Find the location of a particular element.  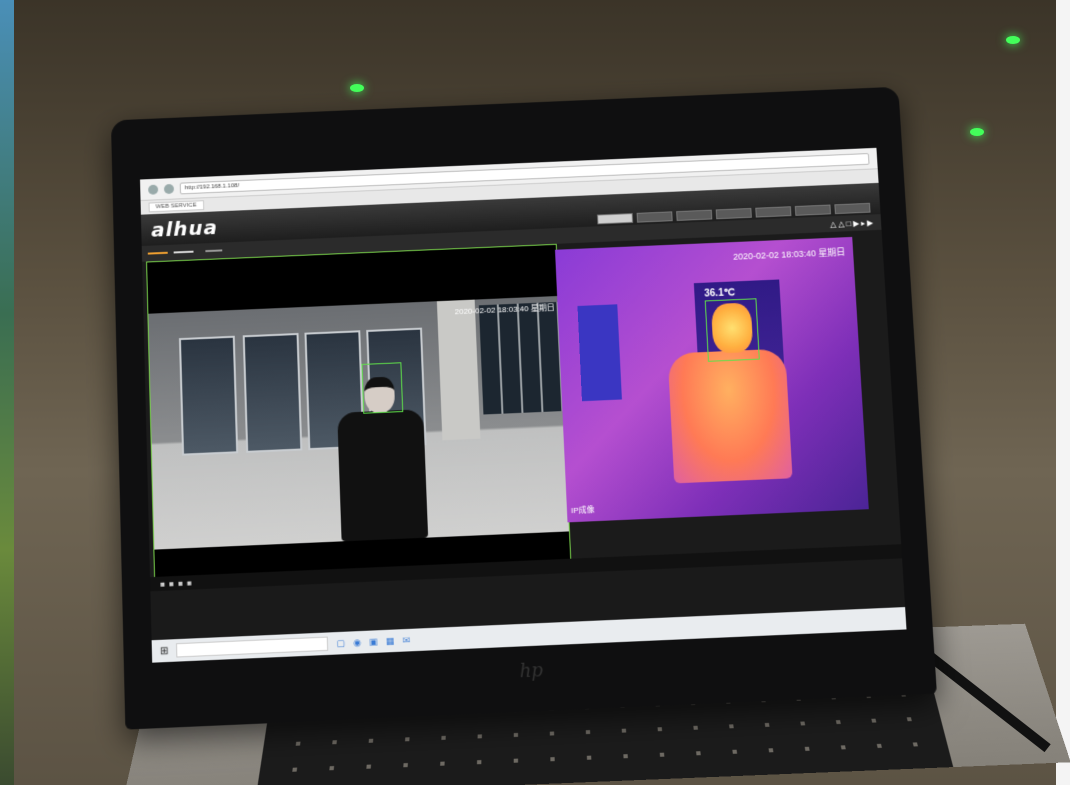

thermal-cold-region is located at coordinates (599, 353).